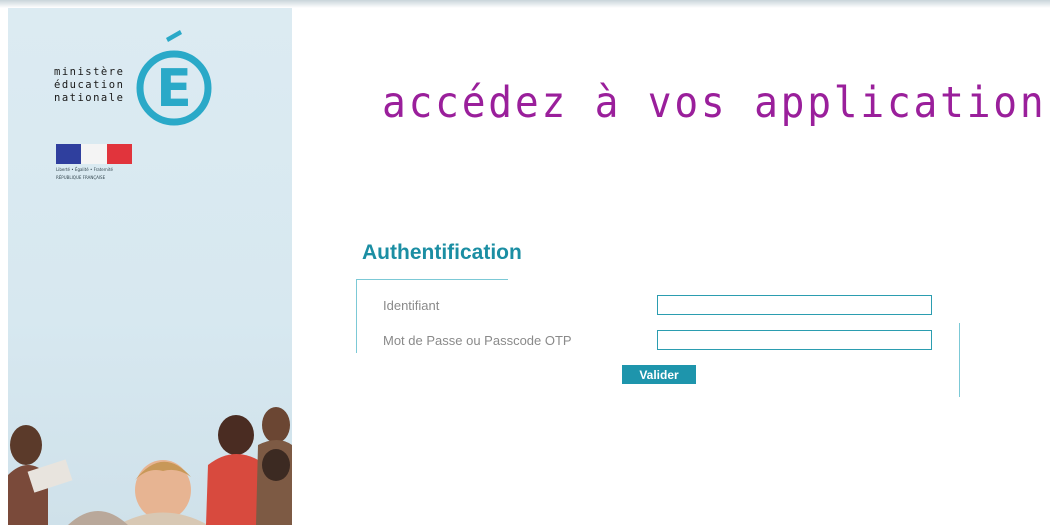 The width and height of the screenshot is (1050, 525). What do you see at coordinates (411, 305) in the screenshot?
I see `login-label: Identifiant` at bounding box center [411, 305].